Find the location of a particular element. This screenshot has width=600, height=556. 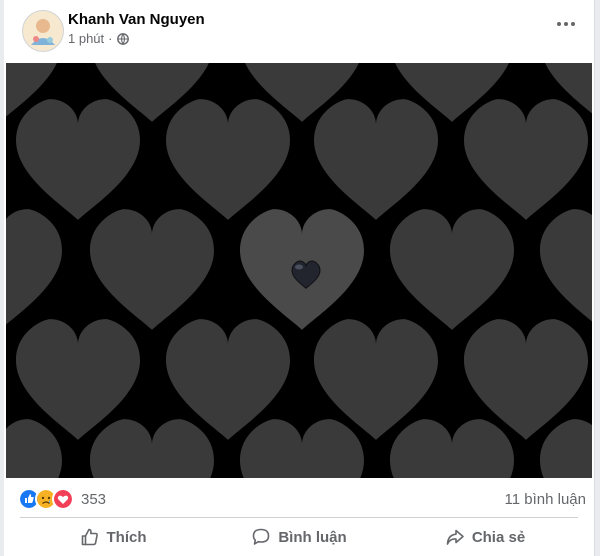

emoji-highlight is located at coordinates (299, 267).